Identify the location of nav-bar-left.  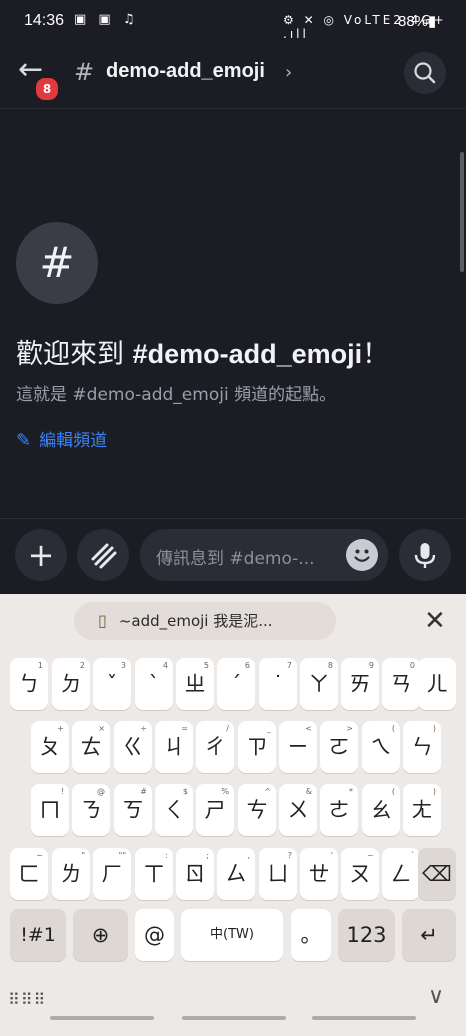
(102, 1018).